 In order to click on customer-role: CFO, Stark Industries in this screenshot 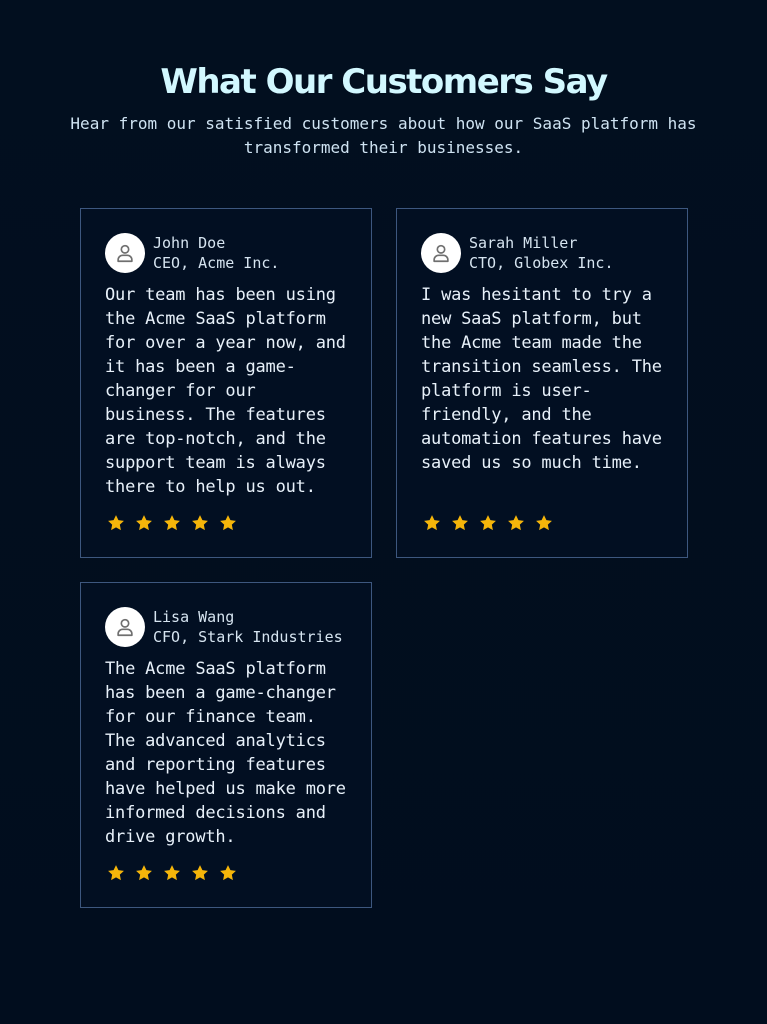, I will do `click(248, 637)`.